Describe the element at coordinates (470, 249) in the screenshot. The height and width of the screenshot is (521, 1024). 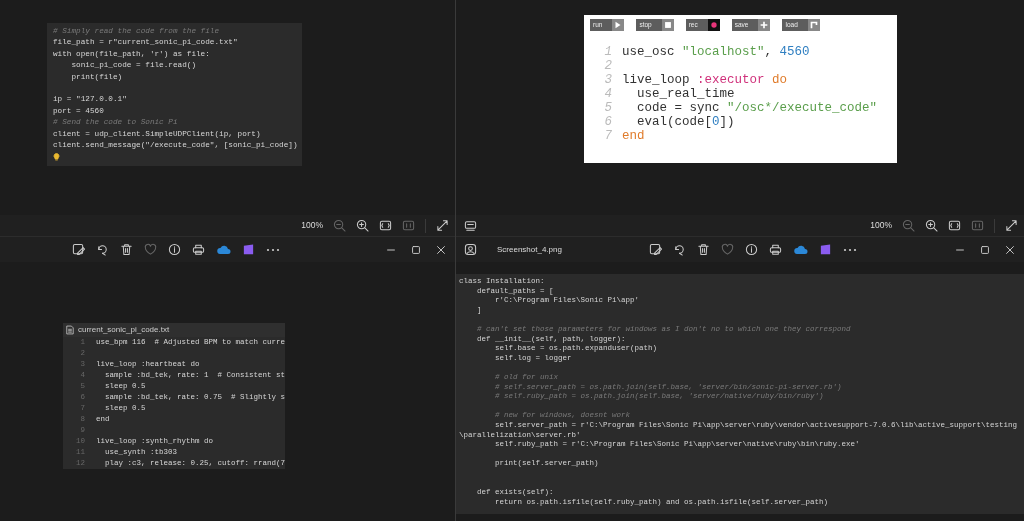
I see `photo-icon` at that location.